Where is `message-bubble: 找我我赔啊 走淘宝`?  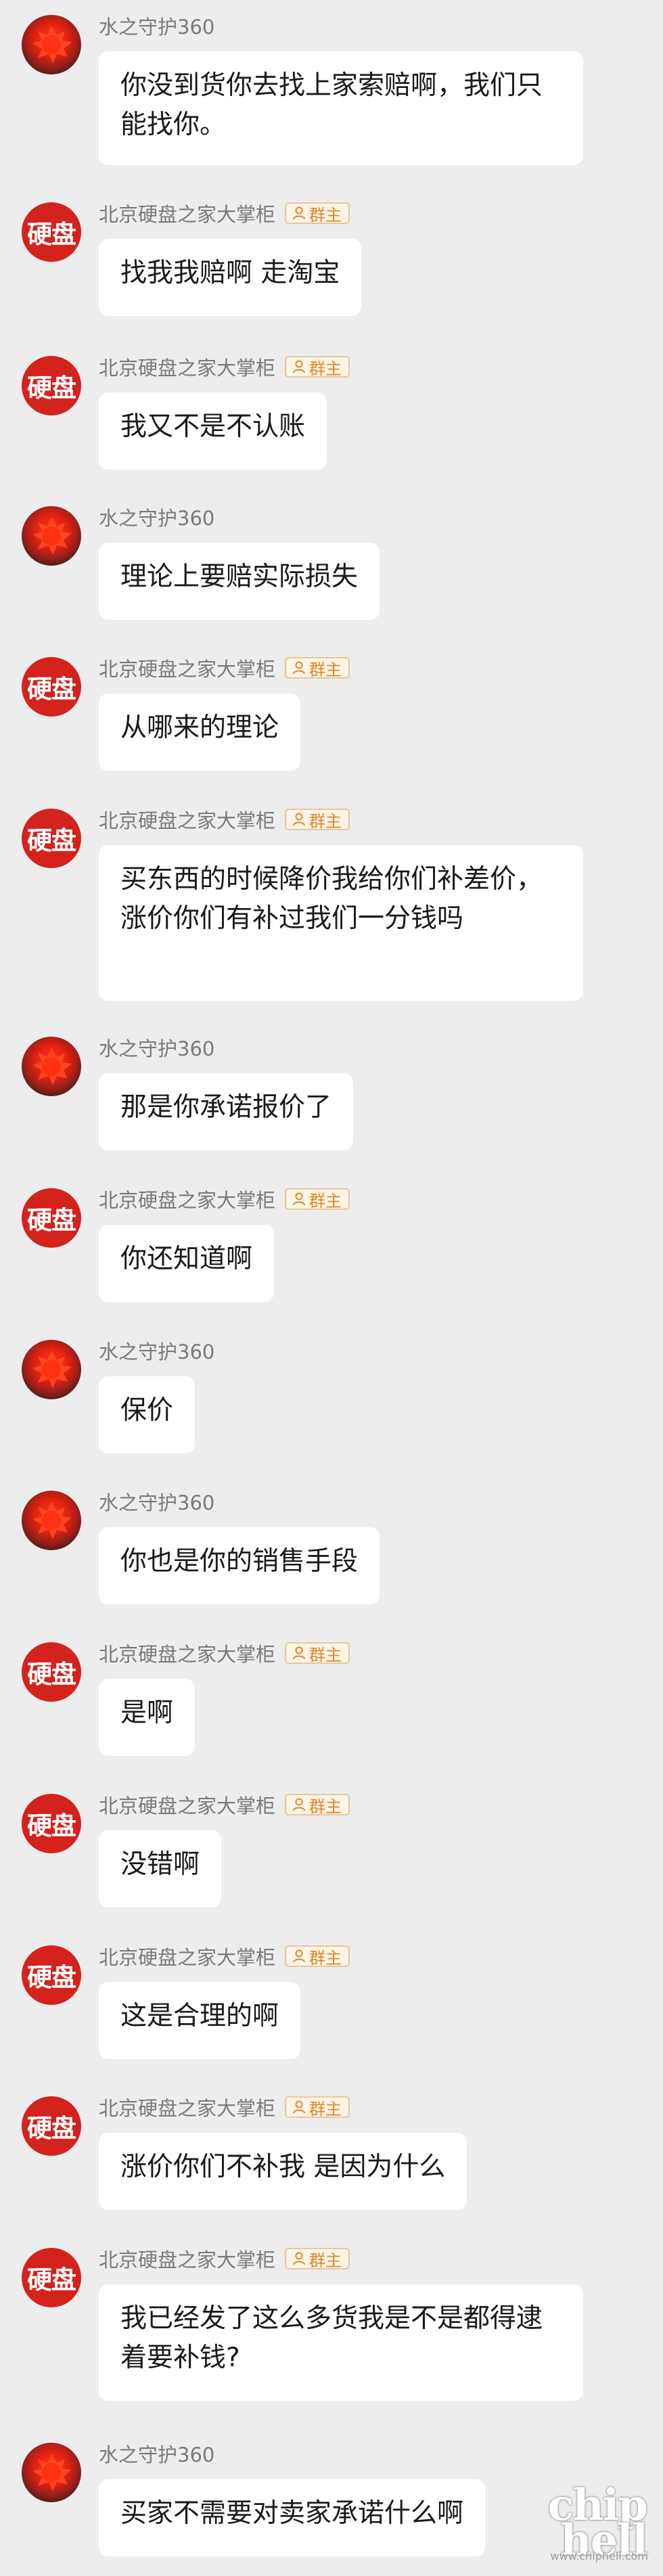
message-bubble: 找我我赔啊 走淘宝 is located at coordinates (231, 277).